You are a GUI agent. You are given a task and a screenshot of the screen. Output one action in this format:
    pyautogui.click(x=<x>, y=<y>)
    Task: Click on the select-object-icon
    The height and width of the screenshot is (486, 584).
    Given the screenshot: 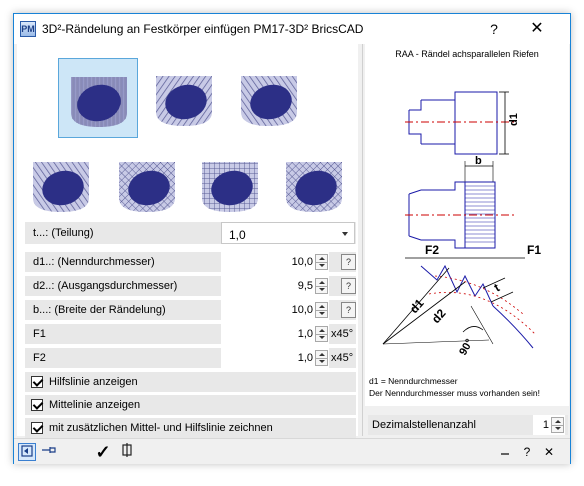 What is the action you would take?
    pyautogui.click(x=27, y=452)
    